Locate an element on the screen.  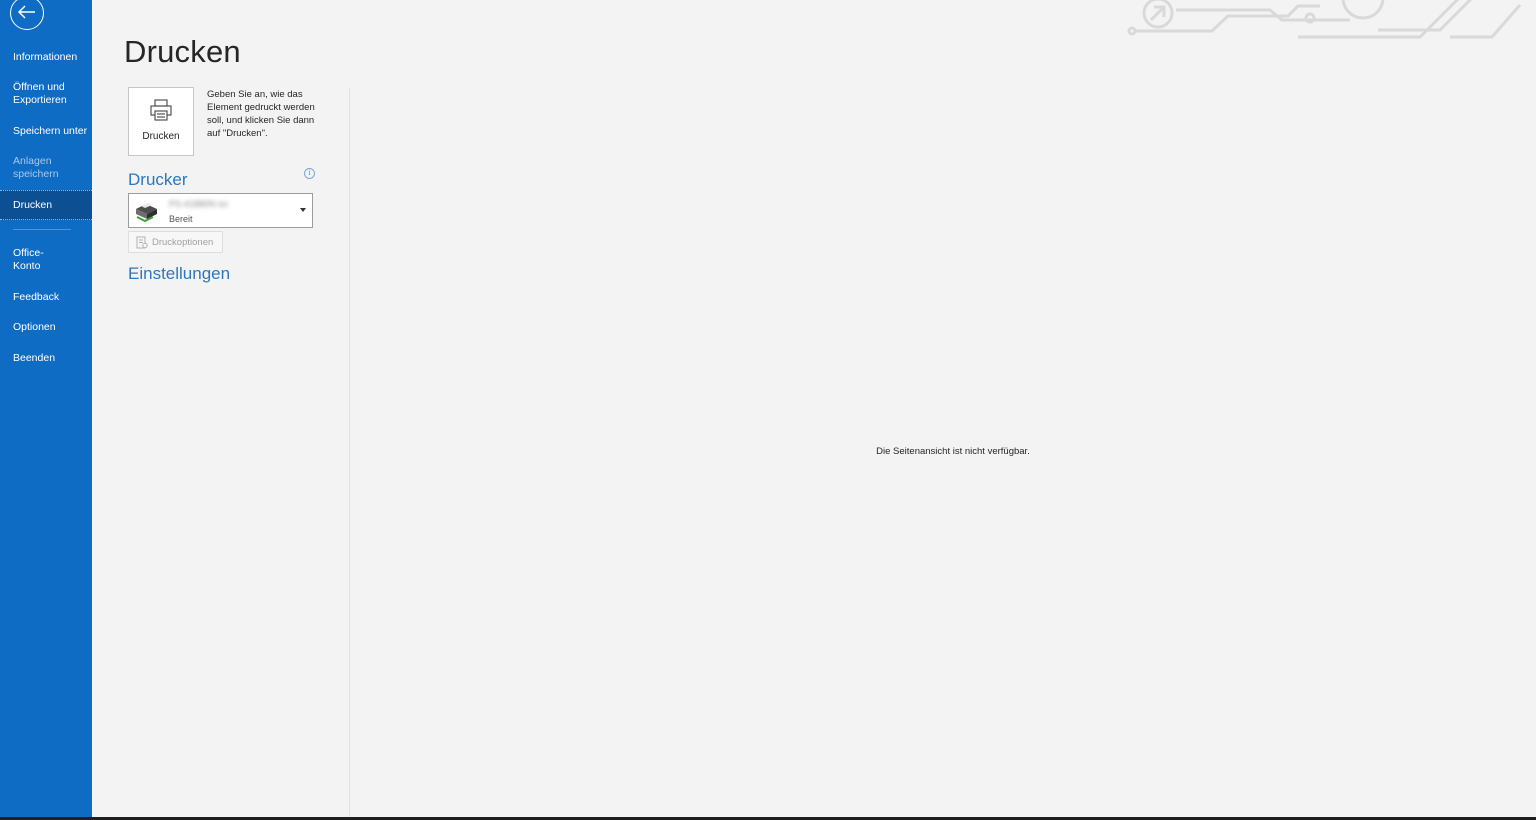
sidebar-item-office-konto: Office-Konto is located at coordinates (30, 260).